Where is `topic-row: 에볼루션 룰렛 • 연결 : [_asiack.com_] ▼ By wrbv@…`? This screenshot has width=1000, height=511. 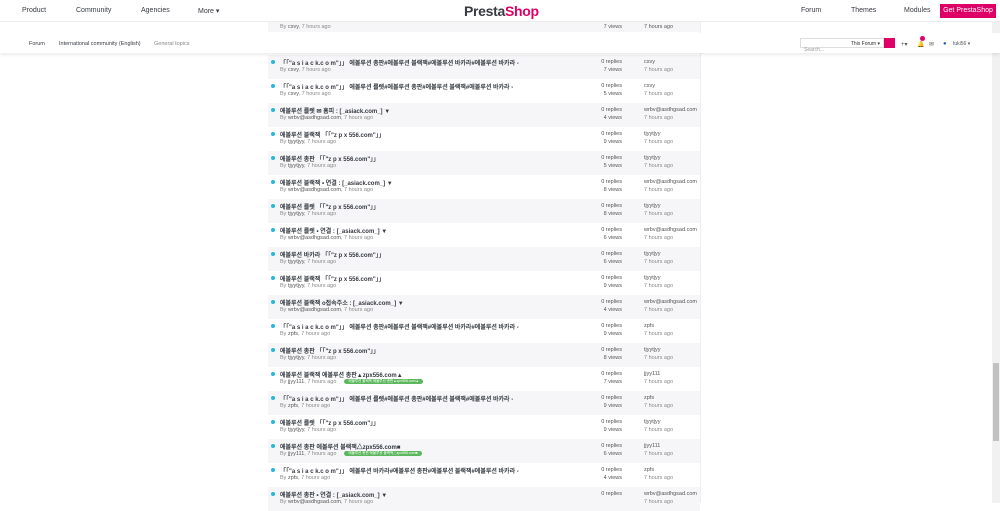
topic-row: 에볼루션 룰렛 • 연결 : [_asiack.com_] ▼ By wrbv@… is located at coordinates (484, 235).